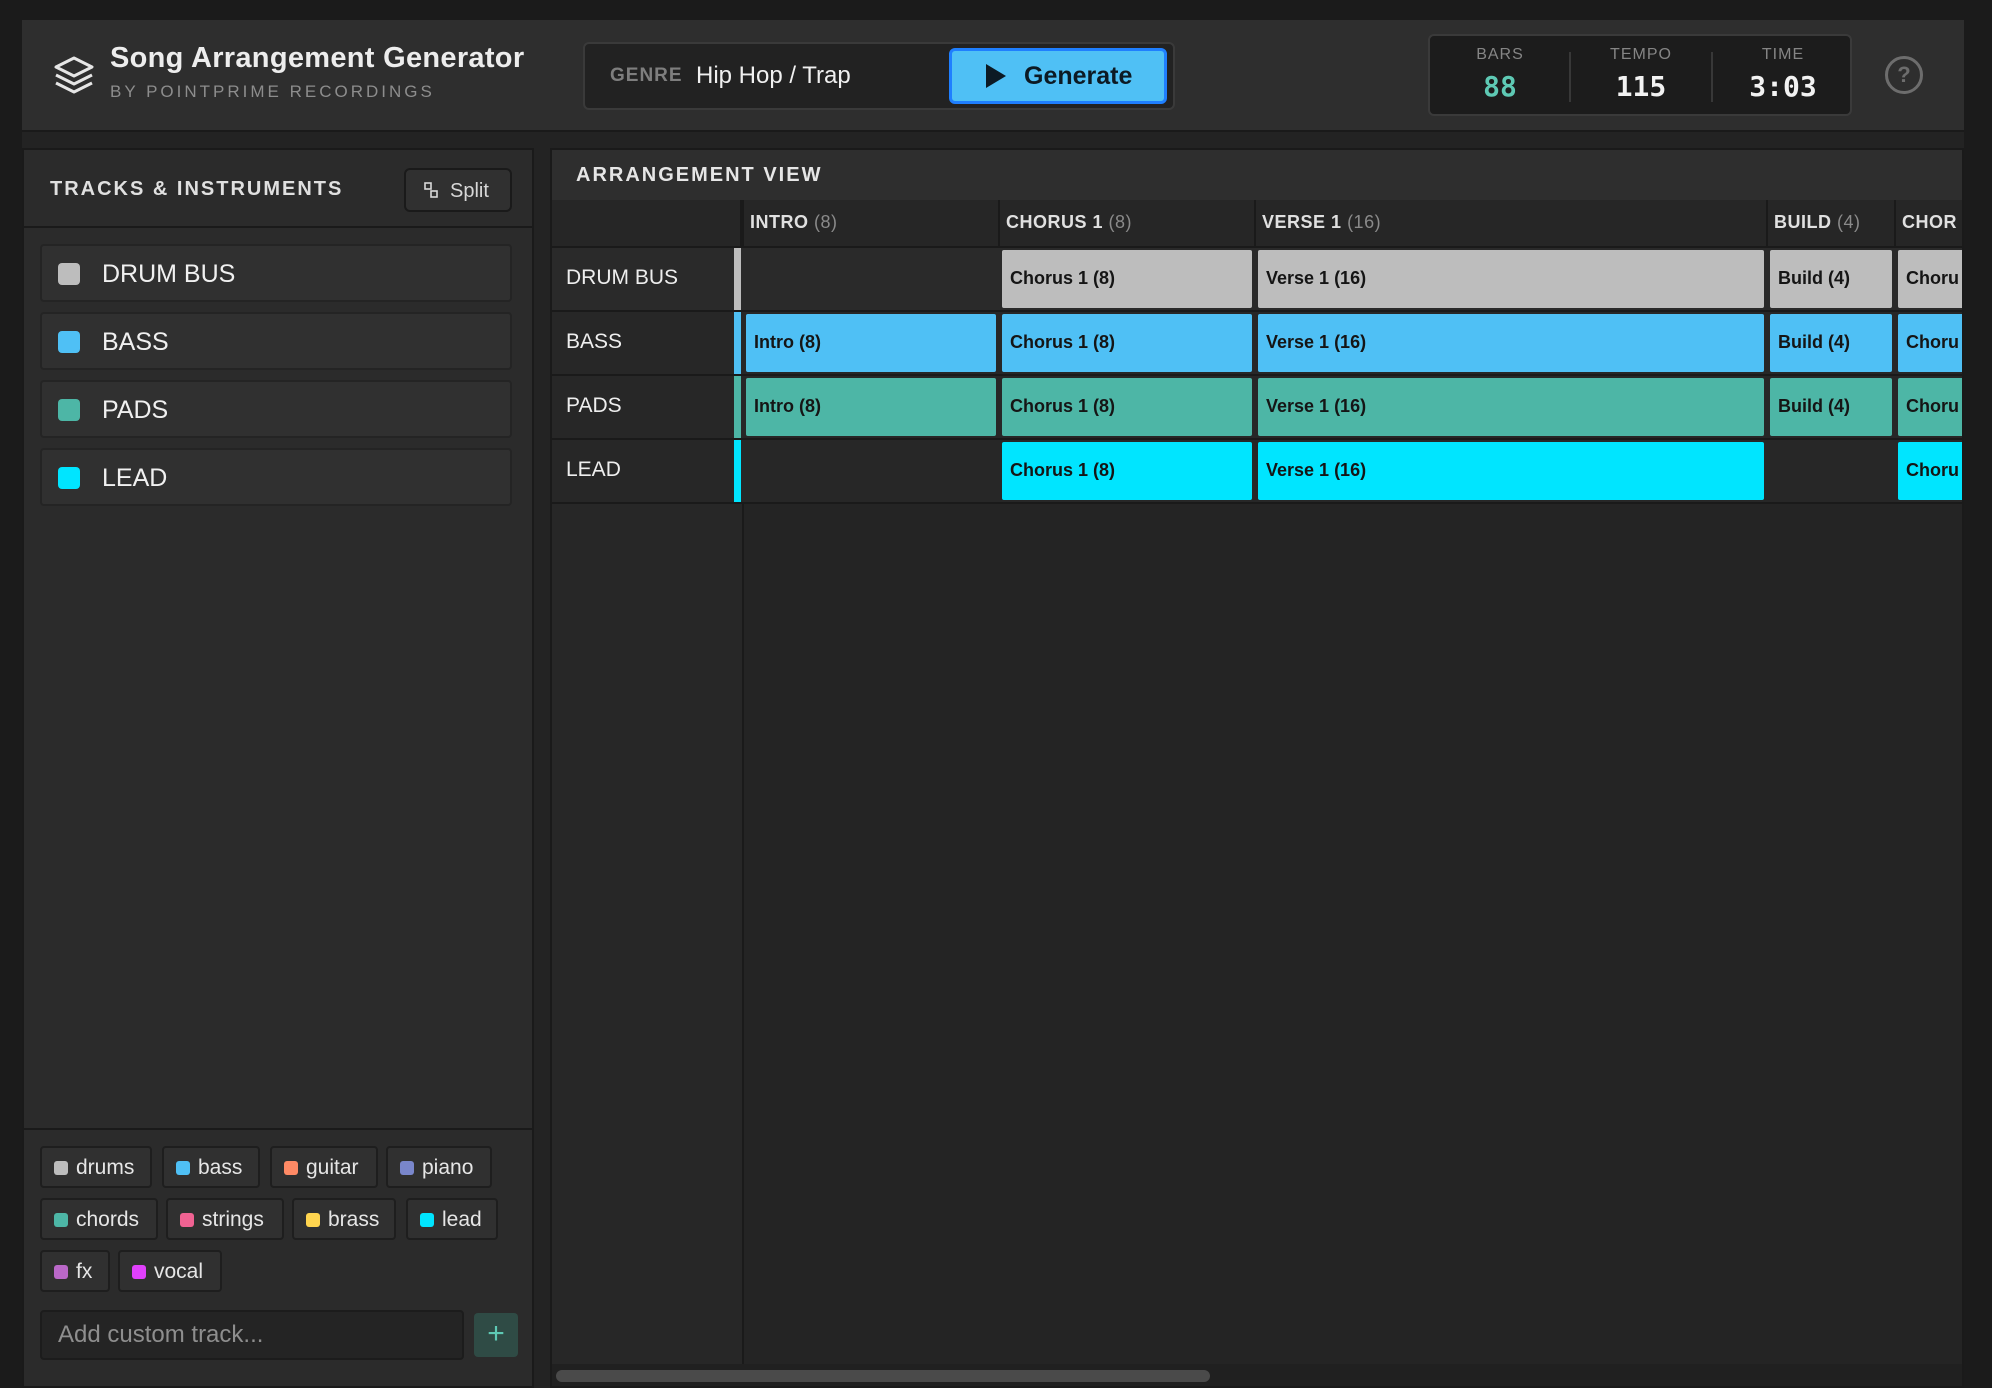 The width and height of the screenshot is (1992, 1388). I want to click on app-title: Song Arrangement Generator, so click(317, 58).